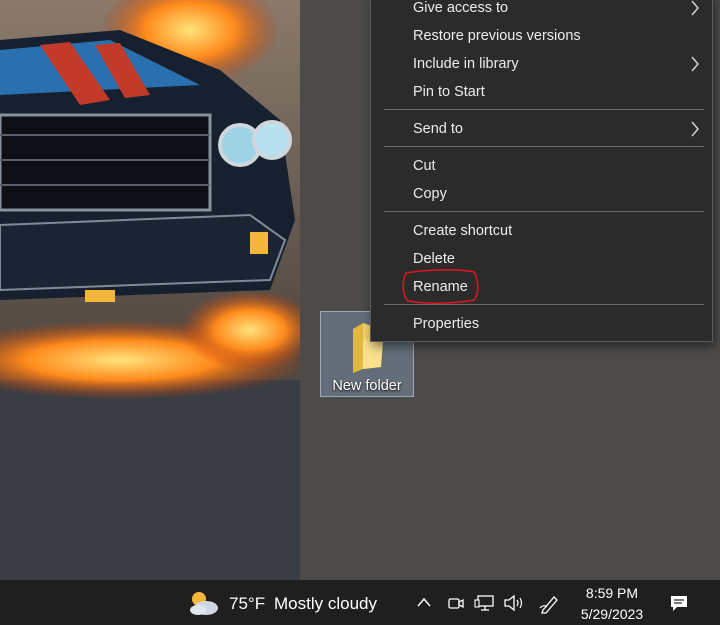  Describe the element at coordinates (203, 605) in the screenshot. I see `partly-cloudy-icon` at that location.